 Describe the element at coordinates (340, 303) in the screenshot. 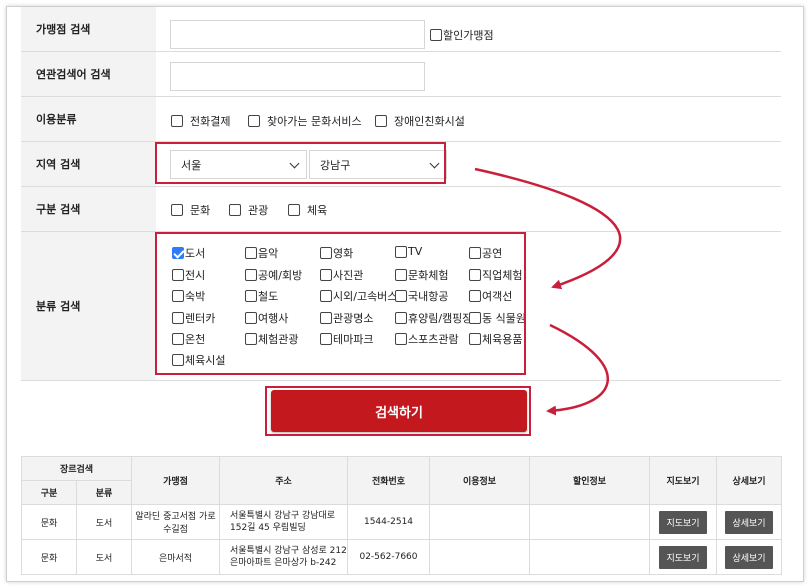

I see `category-highlight` at that location.